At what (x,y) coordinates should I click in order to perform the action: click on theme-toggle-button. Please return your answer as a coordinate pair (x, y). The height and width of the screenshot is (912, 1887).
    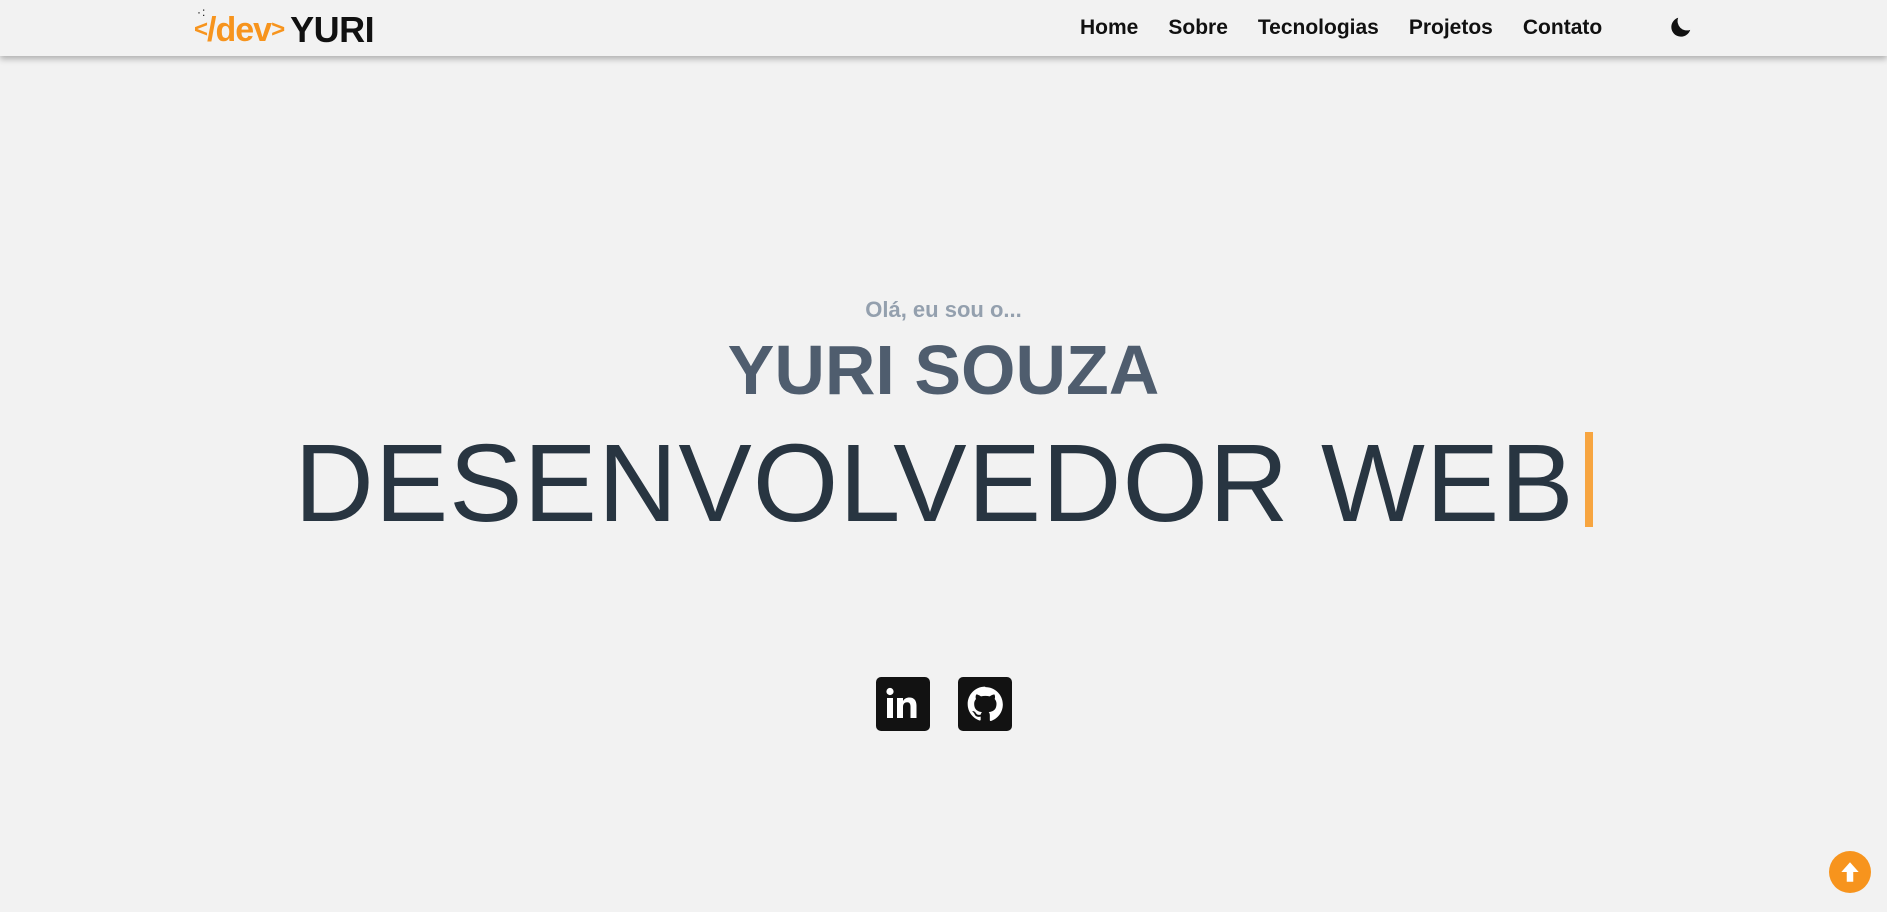
    Looking at the image, I should click on (1681, 27).